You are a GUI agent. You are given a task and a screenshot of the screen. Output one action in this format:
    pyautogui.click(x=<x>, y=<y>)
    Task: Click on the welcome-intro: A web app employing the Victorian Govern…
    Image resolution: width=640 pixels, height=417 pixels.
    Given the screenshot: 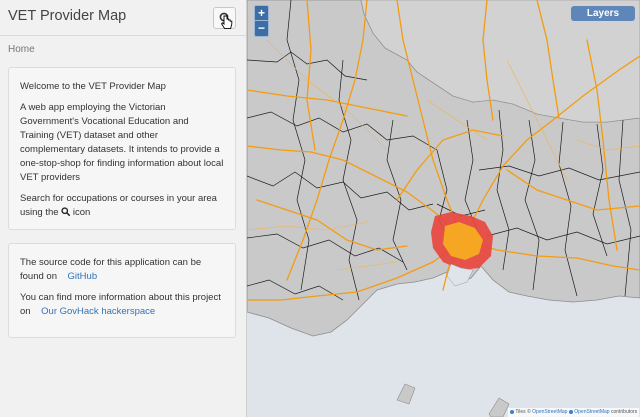 What is the action you would take?
    pyautogui.click(x=122, y=142)
    